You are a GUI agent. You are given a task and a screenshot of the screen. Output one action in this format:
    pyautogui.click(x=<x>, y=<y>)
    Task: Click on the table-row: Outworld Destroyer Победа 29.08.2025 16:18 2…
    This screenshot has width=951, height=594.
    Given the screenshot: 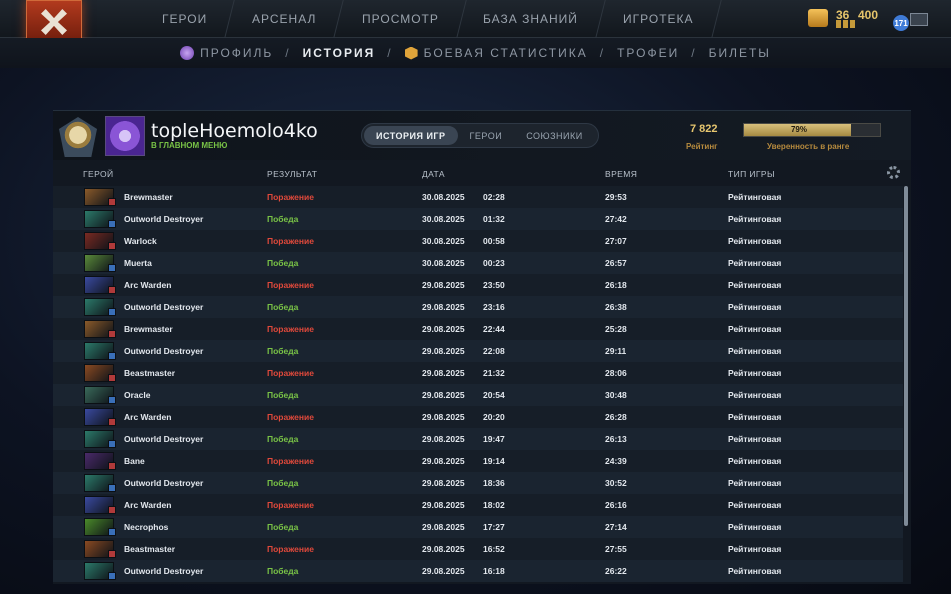 What is the action you would take?
    pyautogui.click(x=478, y=571)
    